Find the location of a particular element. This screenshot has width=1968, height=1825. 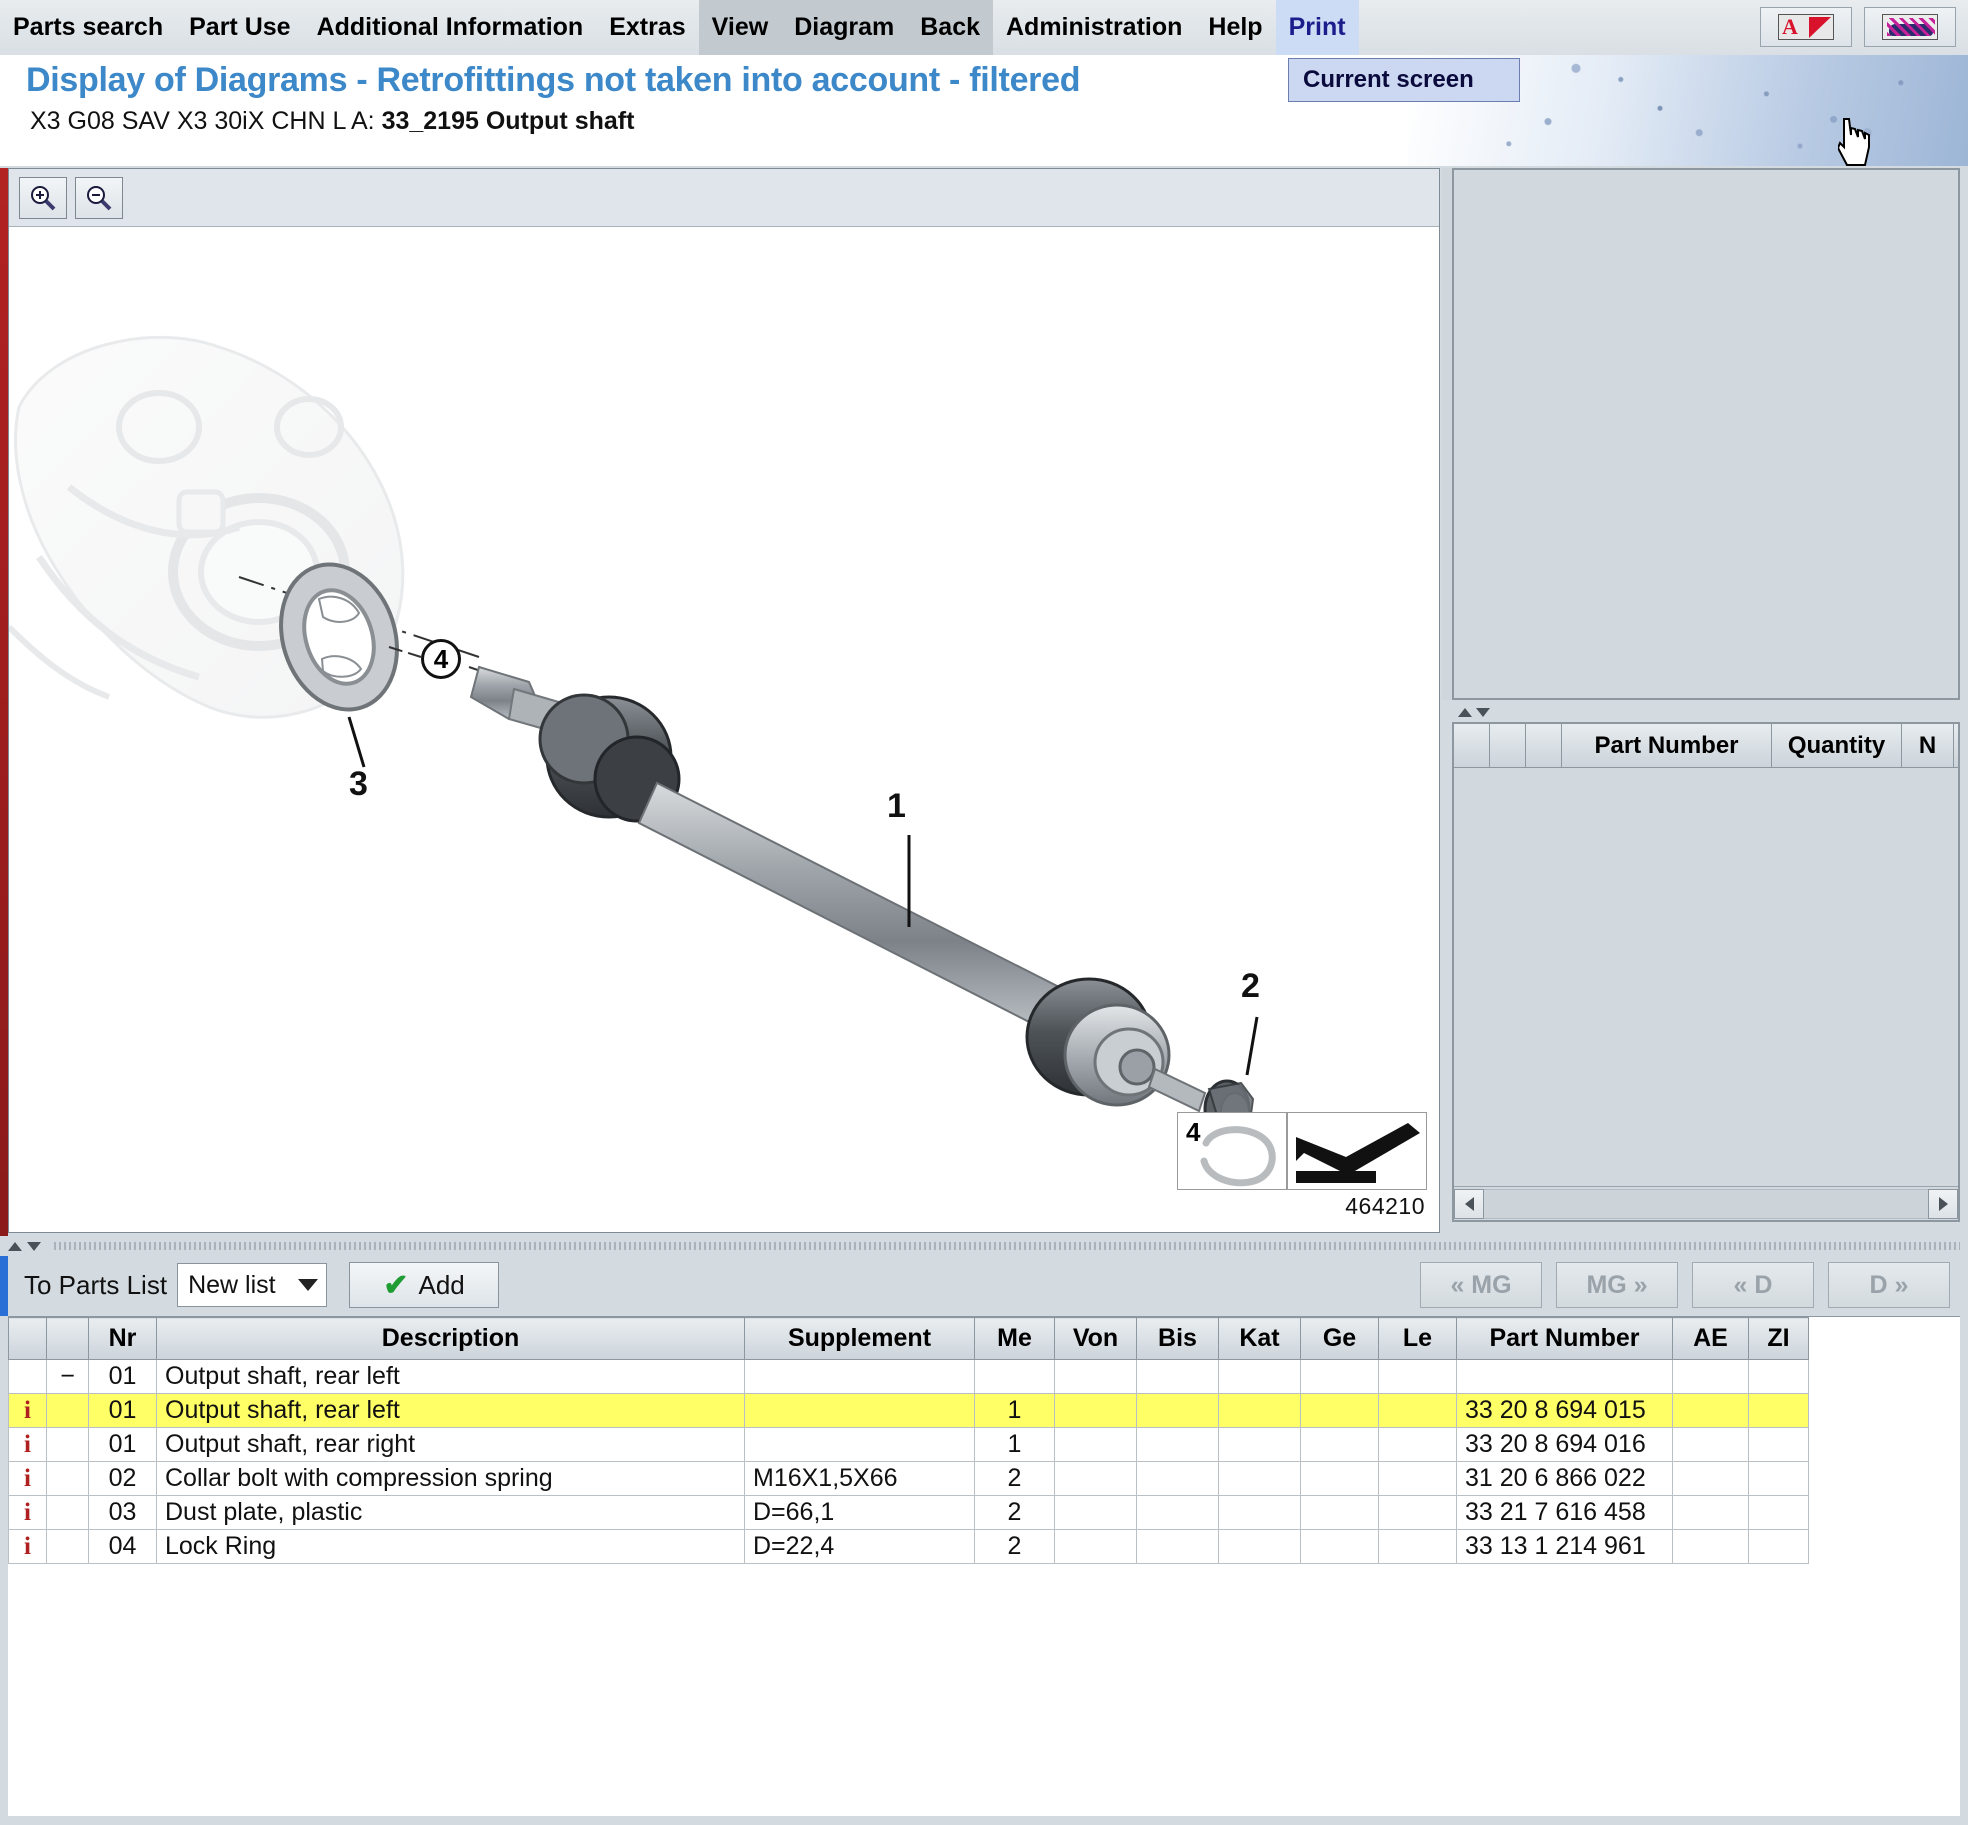

expander-toggle: − is located at coordinates (67, 1376).